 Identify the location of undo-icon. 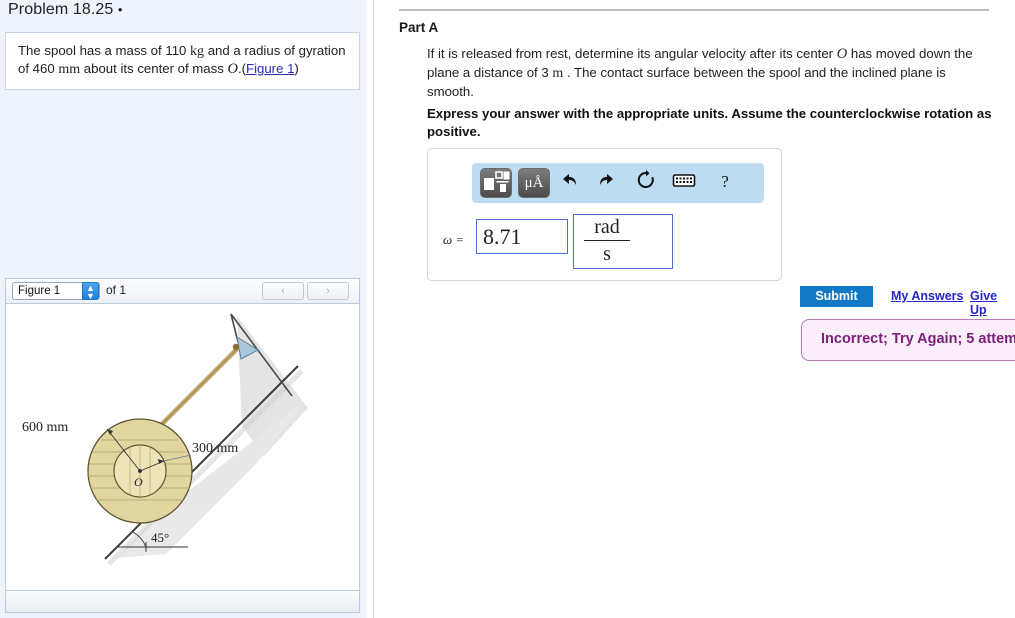
(569, 182).